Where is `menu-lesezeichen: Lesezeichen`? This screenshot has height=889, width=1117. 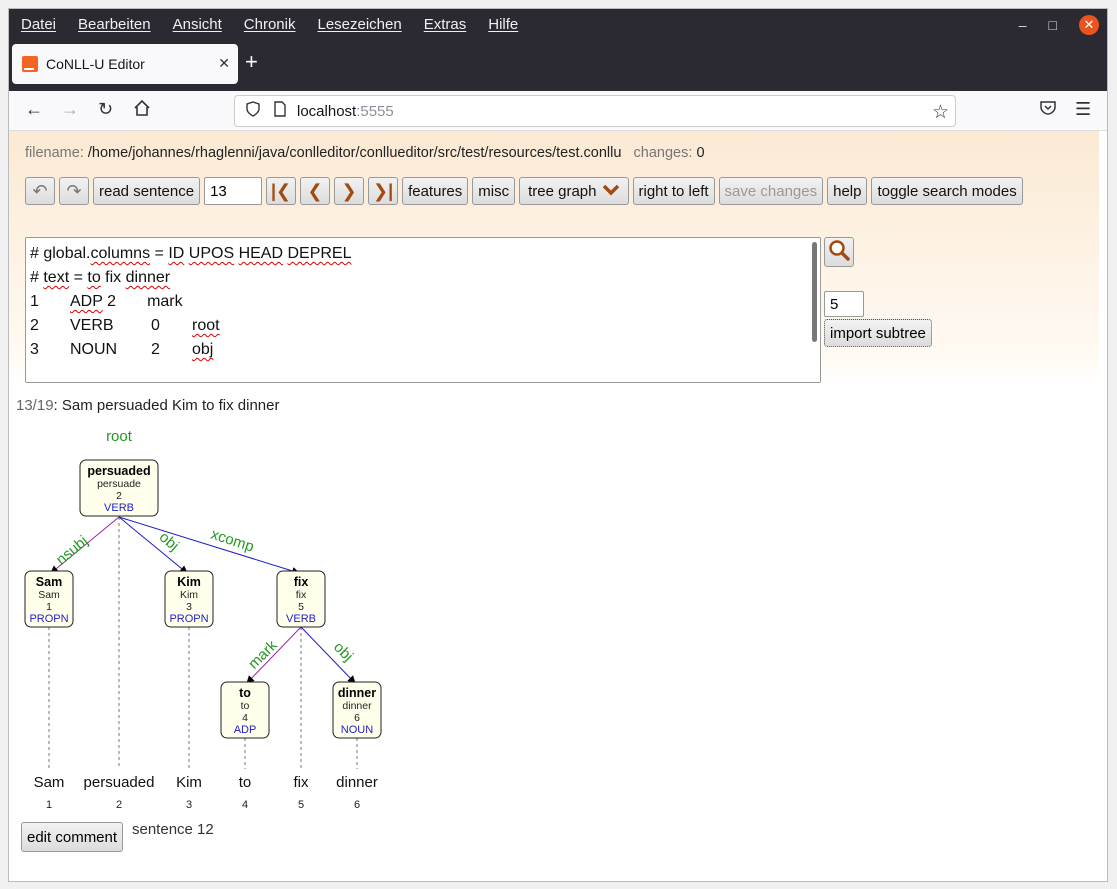
menu-lesezeichen: Lesezeichen is located at coordinates (359, 24).